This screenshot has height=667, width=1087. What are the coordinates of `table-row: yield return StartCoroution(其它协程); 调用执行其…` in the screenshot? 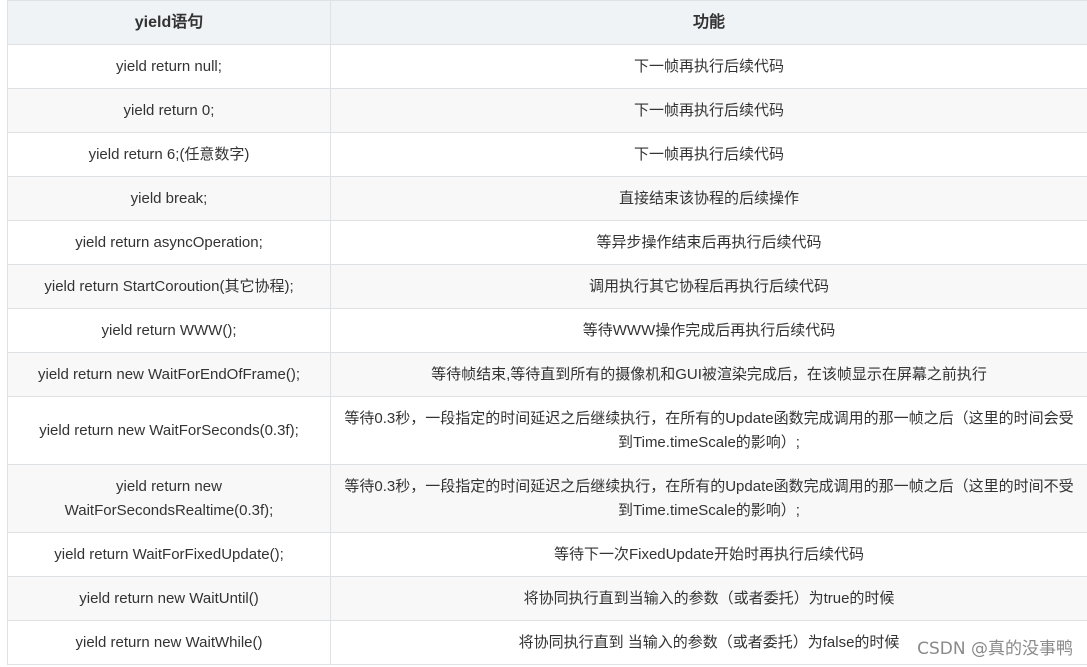 It's located at (547, 286).